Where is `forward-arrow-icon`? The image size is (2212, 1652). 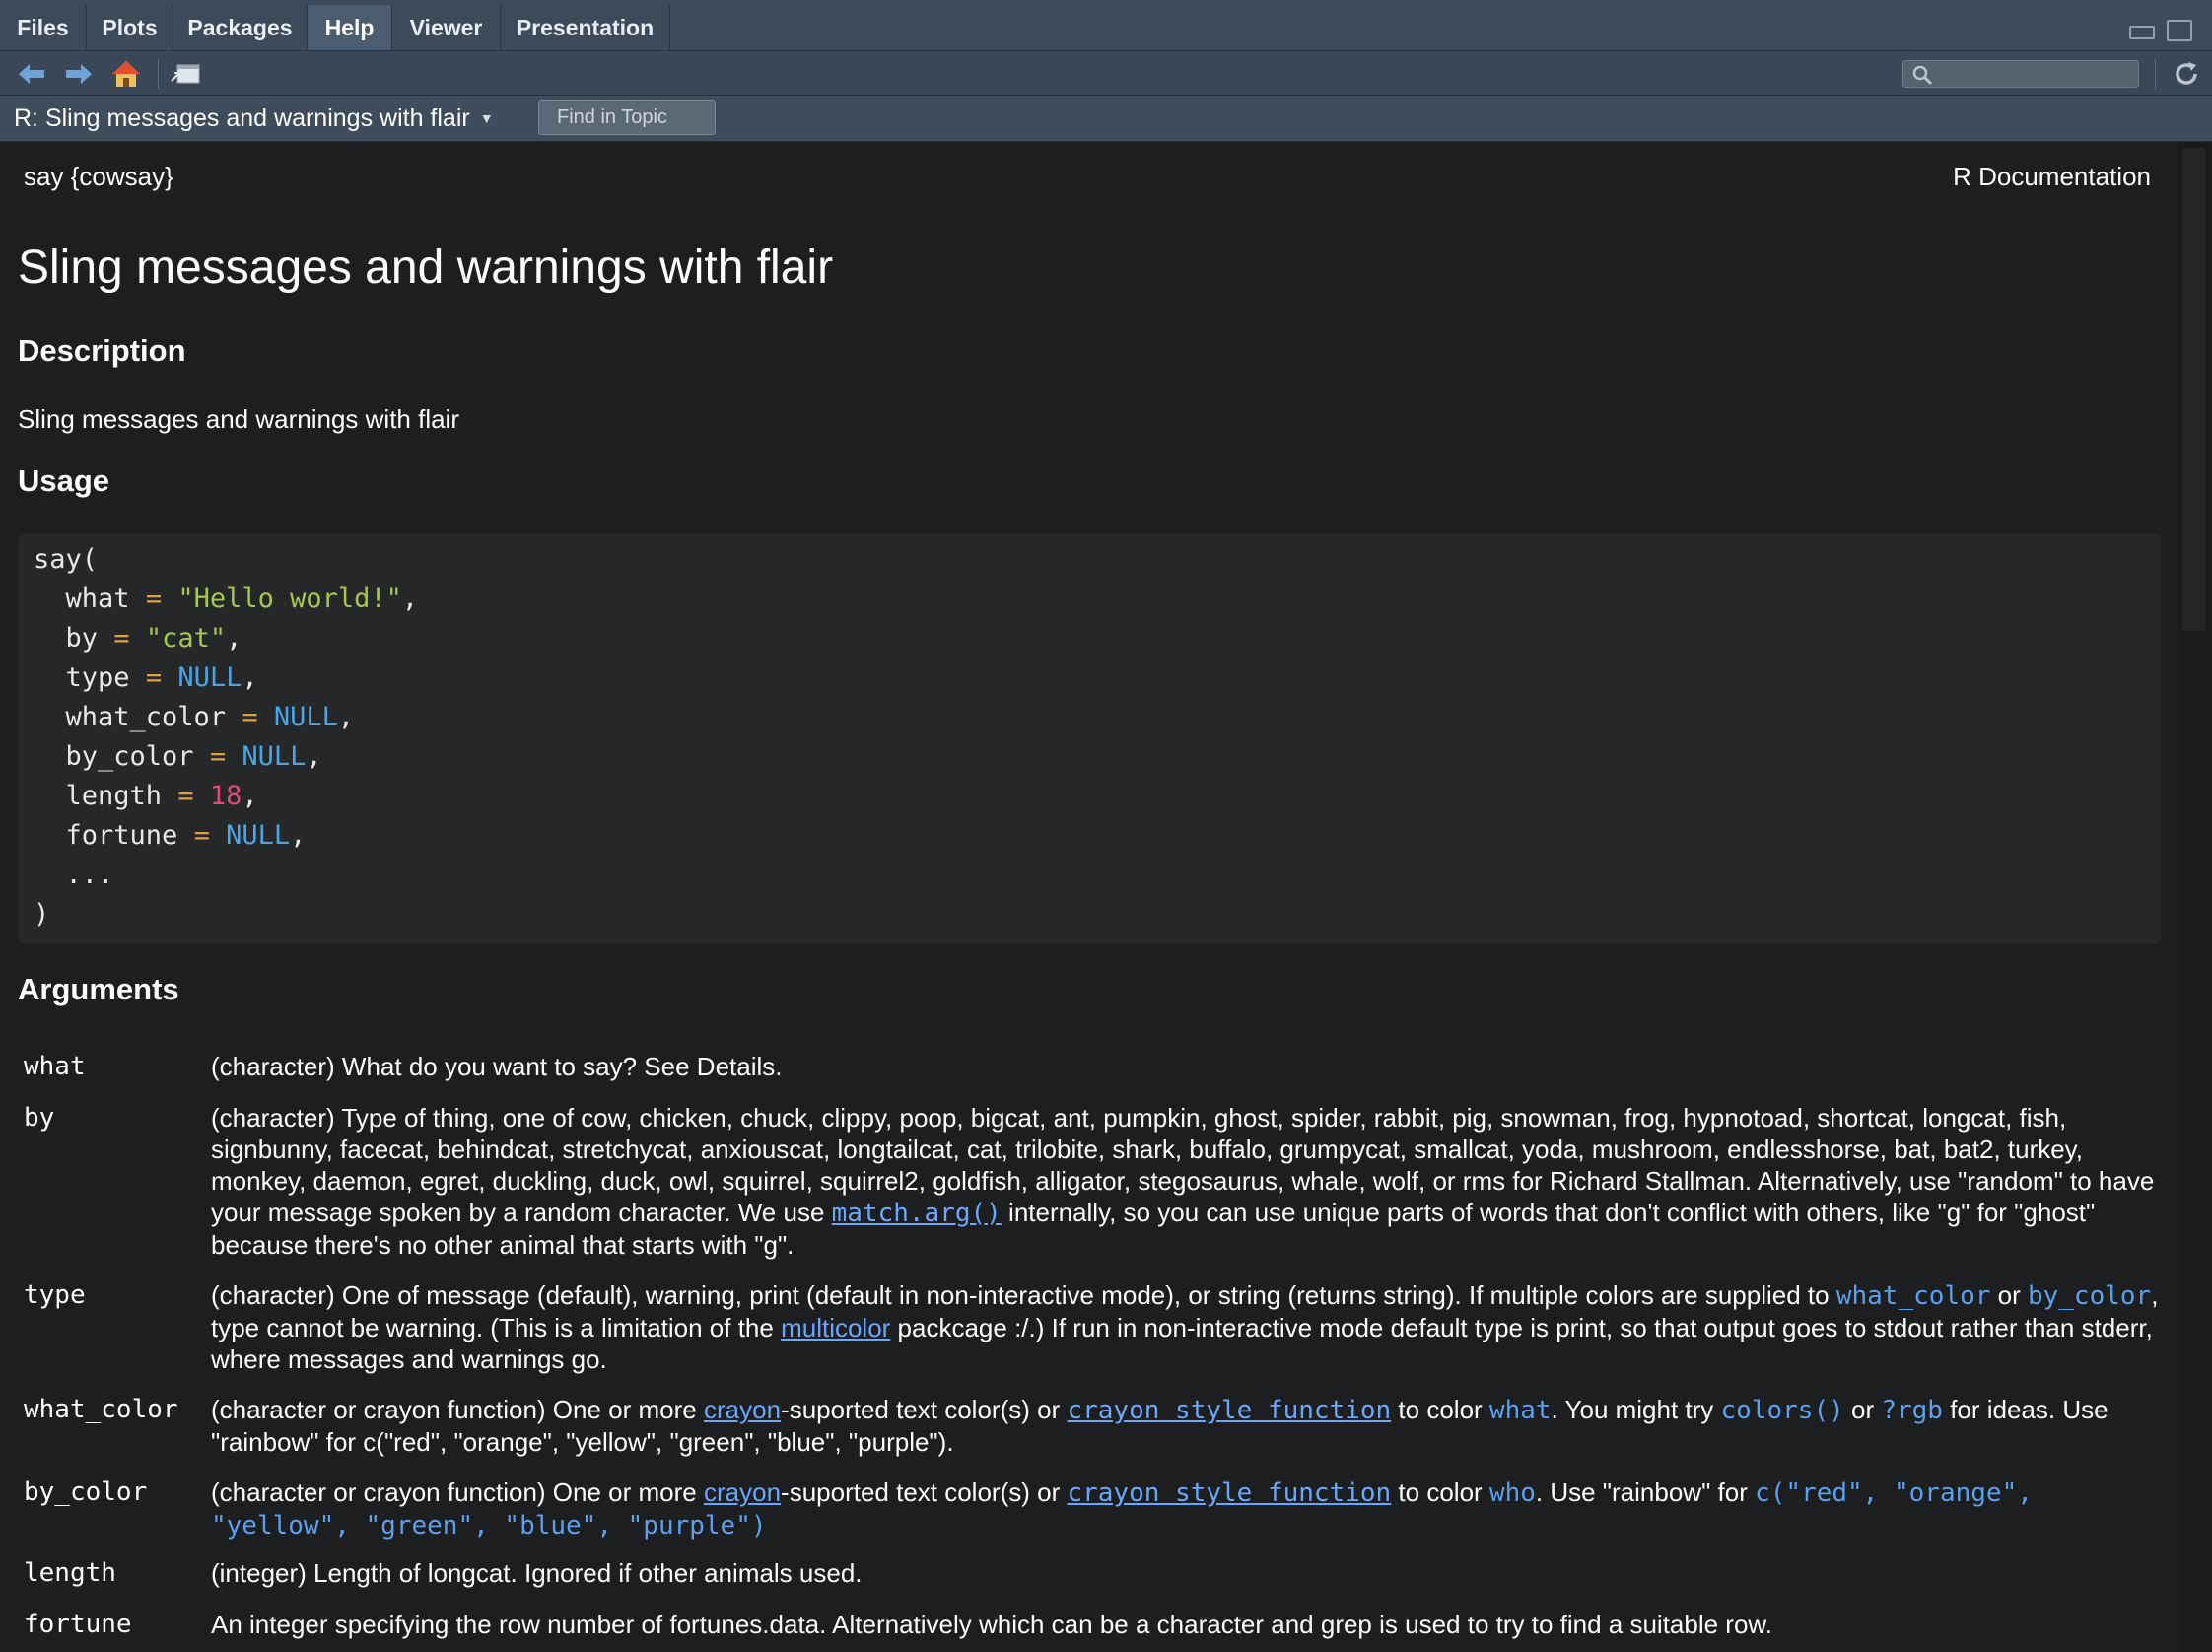
forward-arrow-icon is located at coordinates (79, 74).